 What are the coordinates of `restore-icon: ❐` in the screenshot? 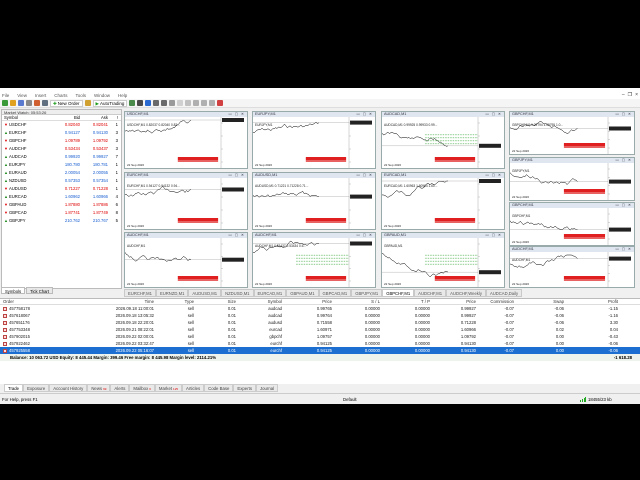 It's located at (630, 95).